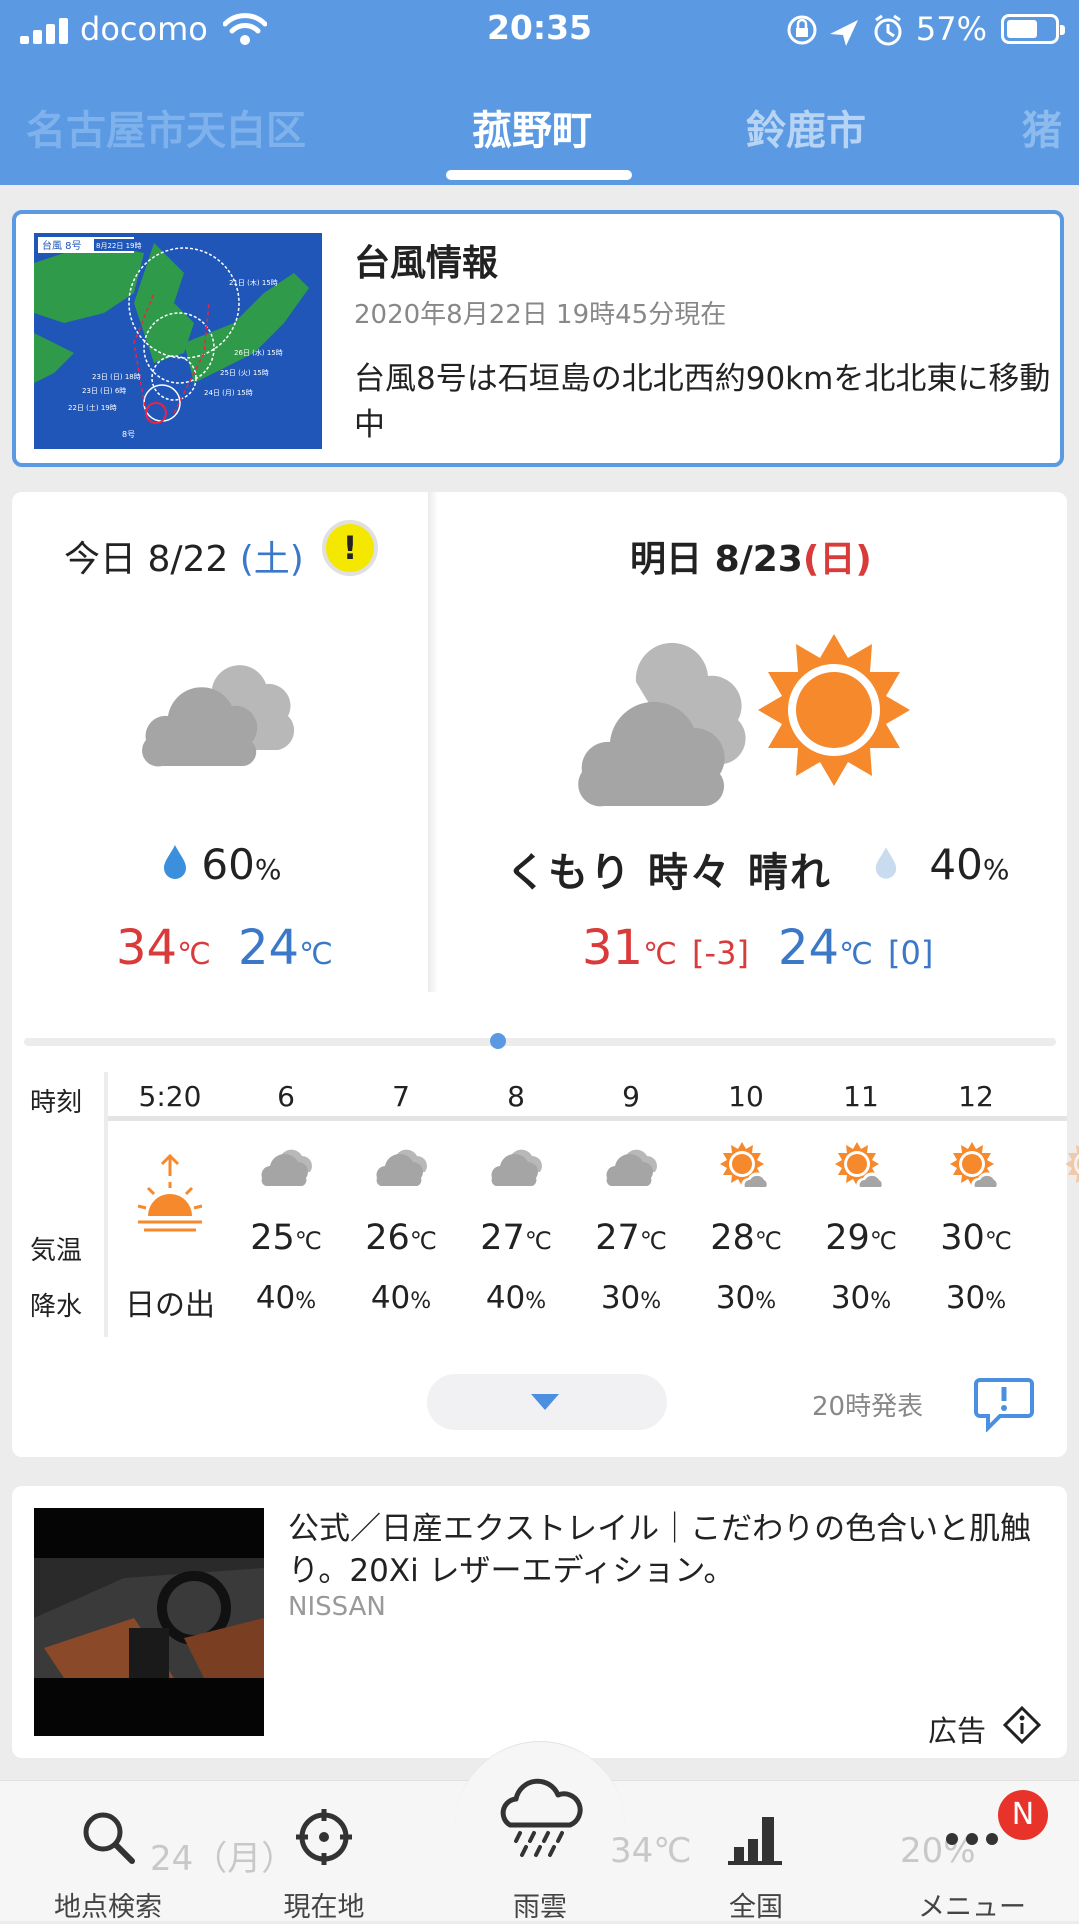  Describe the element at coordinates (1042, 127) in the screenshot. I see `tab-far-location: 猪` at that location.